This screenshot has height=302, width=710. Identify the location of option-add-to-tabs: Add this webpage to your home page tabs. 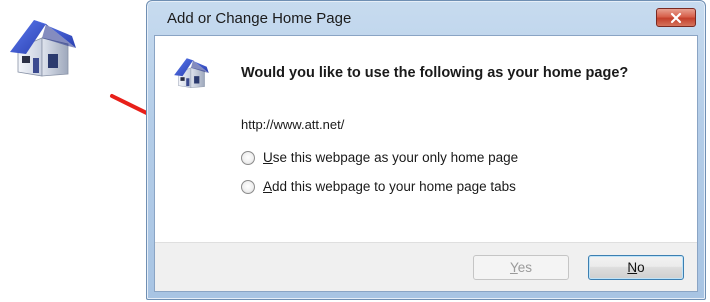
(378, 186).